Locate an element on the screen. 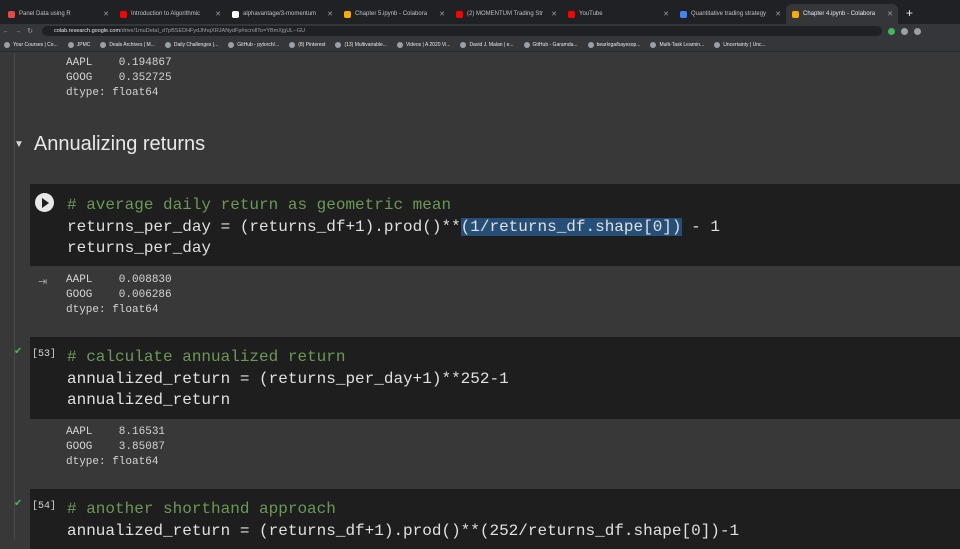 Image resolution: width=960 pixels, height=549 pixels. back-icon: ← is located at coordinates (6, 31).